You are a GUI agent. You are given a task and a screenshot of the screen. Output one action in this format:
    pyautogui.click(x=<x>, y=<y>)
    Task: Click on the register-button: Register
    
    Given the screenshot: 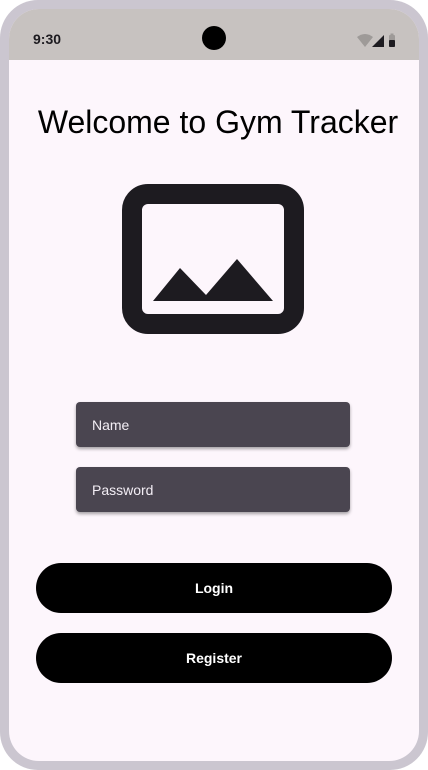 What is the action you would take?
    pyautogui.click(x=214, y=658)
    